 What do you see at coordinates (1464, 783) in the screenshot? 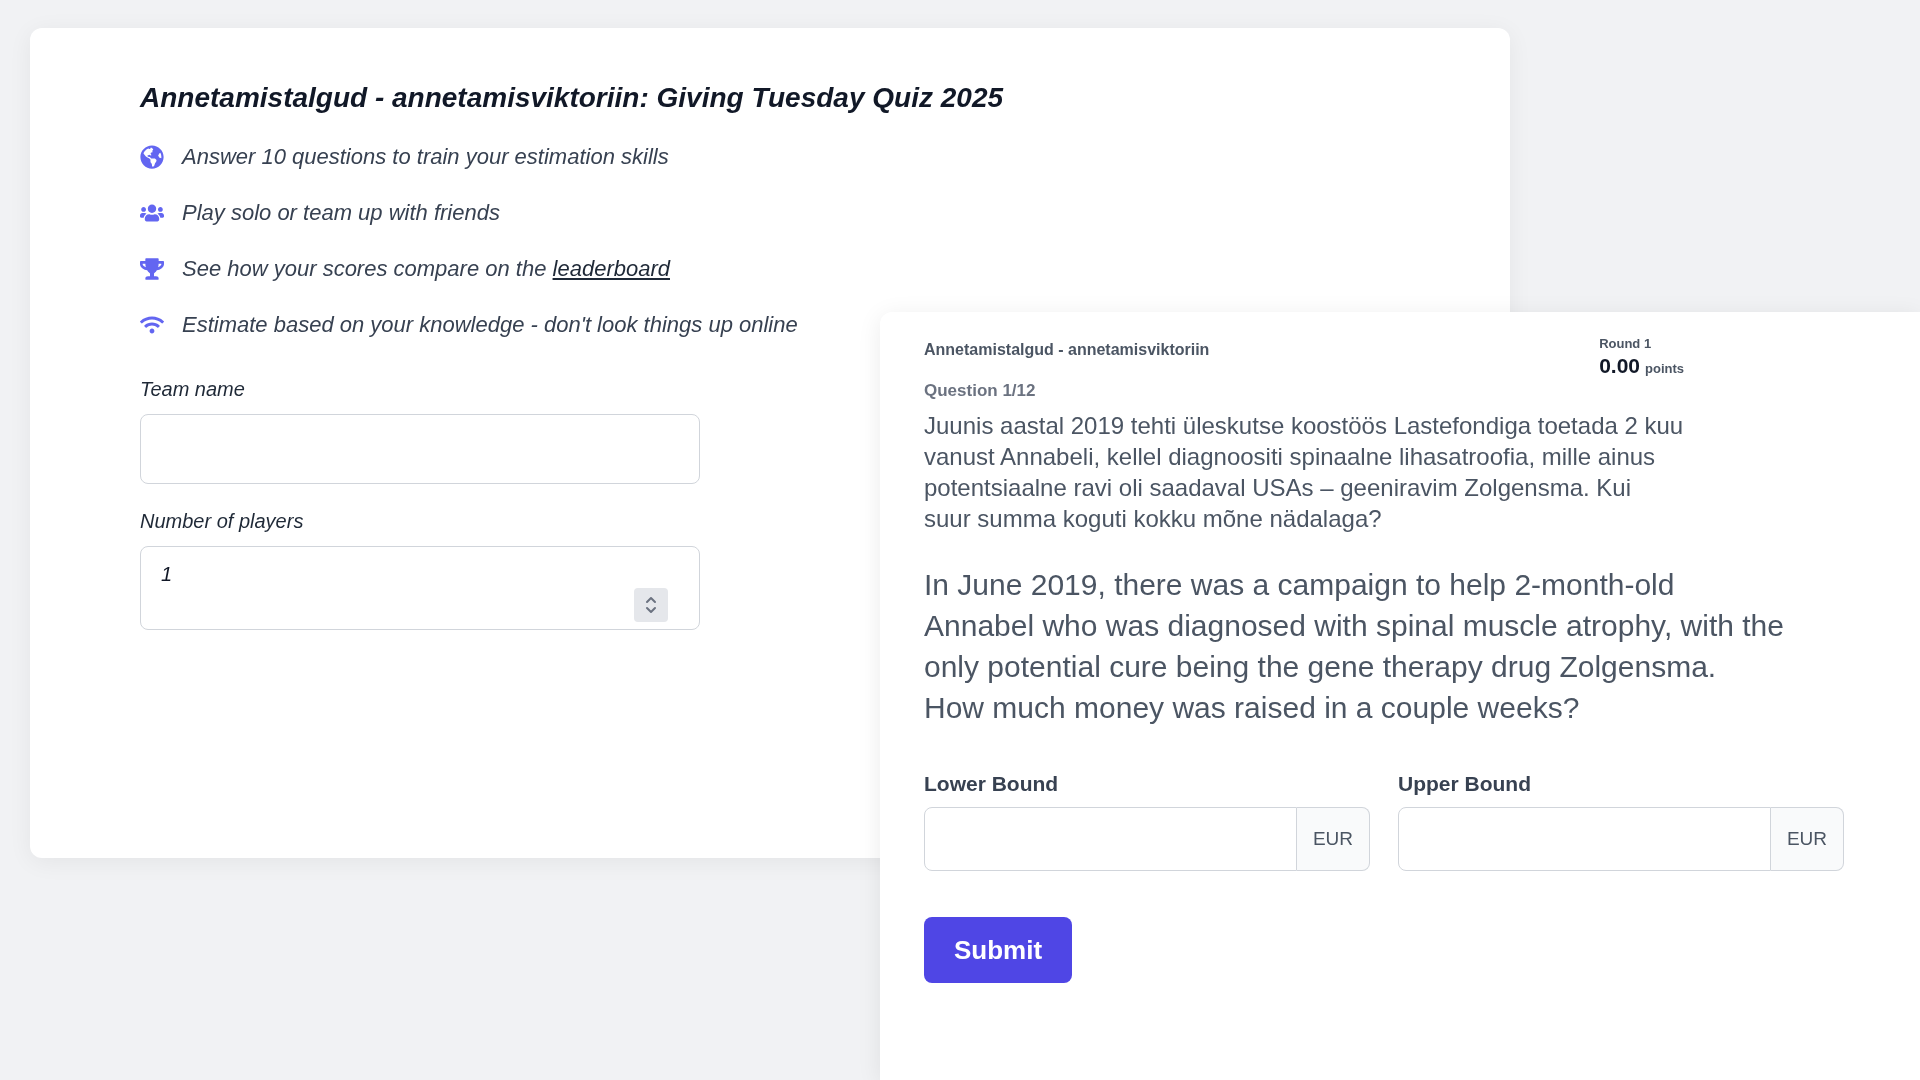
I see `bound-label: Upper Bound` at bounding box center [1464, 783].